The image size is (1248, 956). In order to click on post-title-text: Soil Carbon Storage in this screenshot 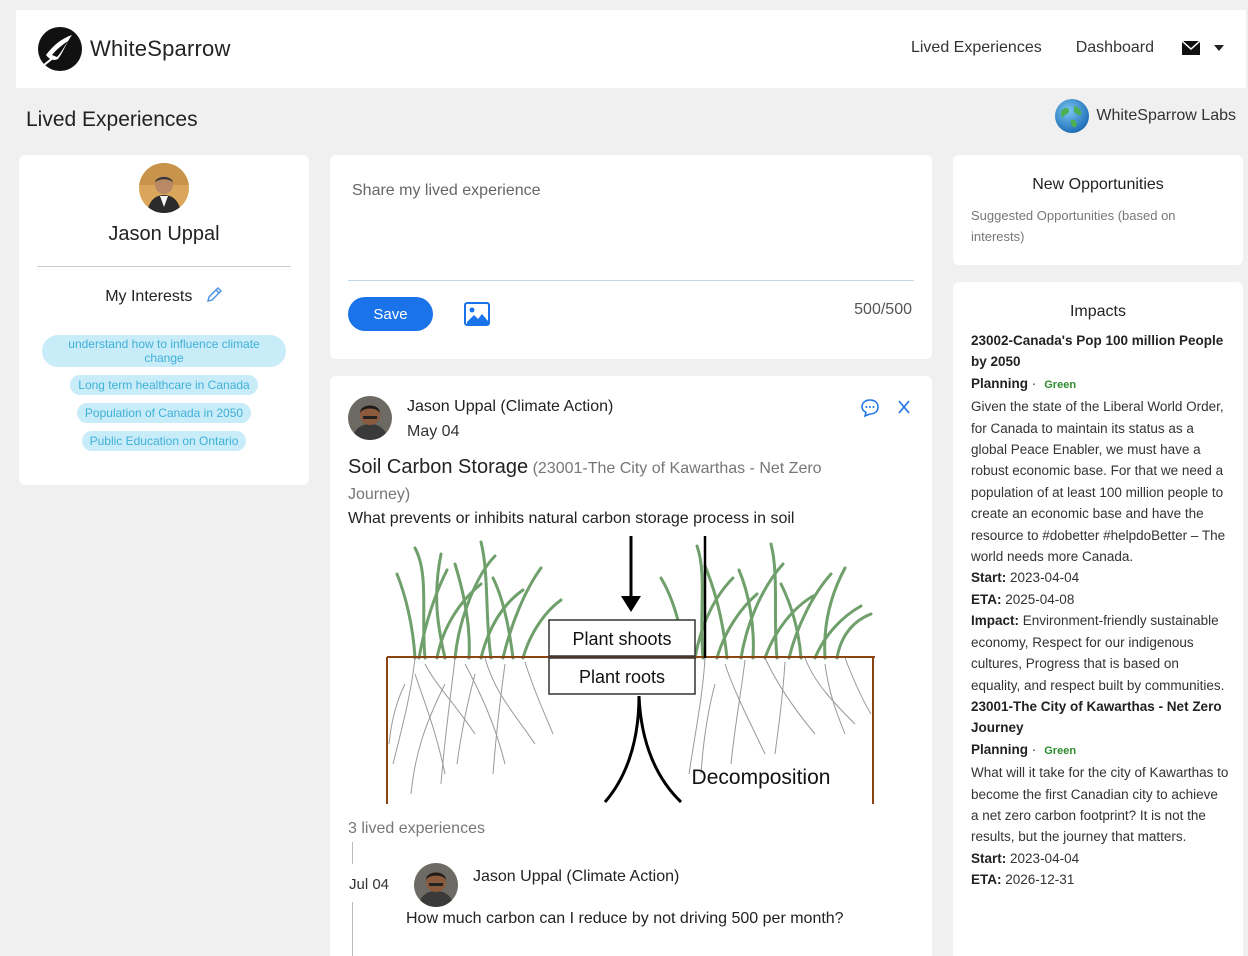, I will do `click(438, 467)`.